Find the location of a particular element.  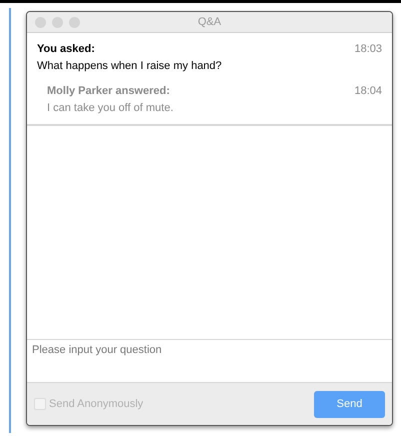

message-heading: Molly Parker answered: is located at coordinates (108, 91).